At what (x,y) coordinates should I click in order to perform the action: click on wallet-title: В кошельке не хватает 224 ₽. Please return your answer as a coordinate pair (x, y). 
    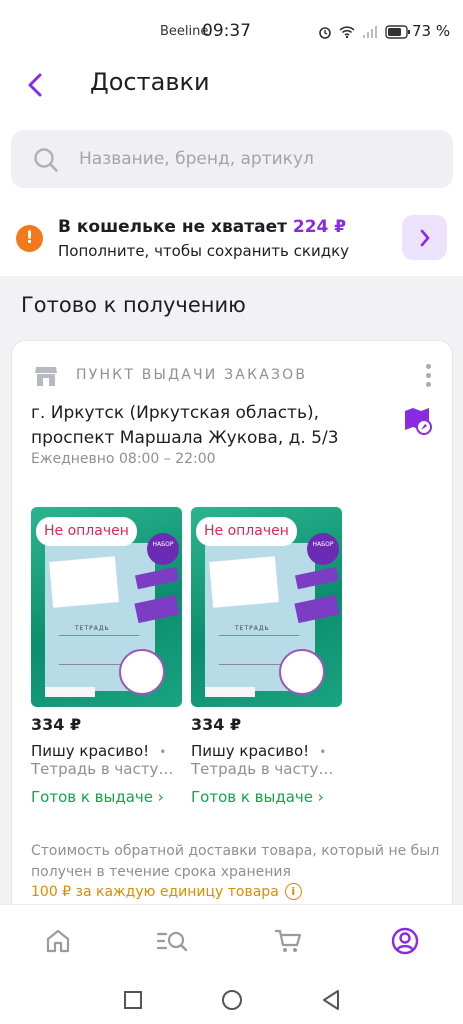
    Looking at the image, I should click on (202, 227).